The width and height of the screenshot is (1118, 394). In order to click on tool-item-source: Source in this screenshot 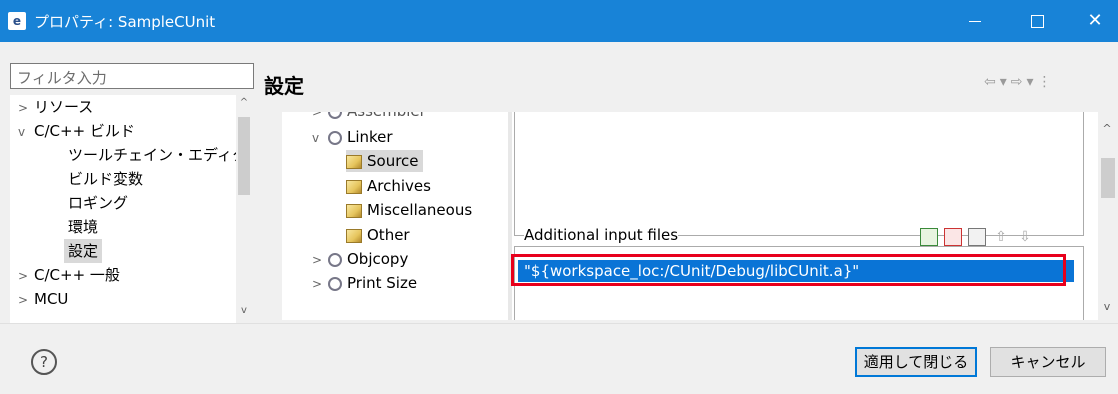, I will do `click(384, 161)`.